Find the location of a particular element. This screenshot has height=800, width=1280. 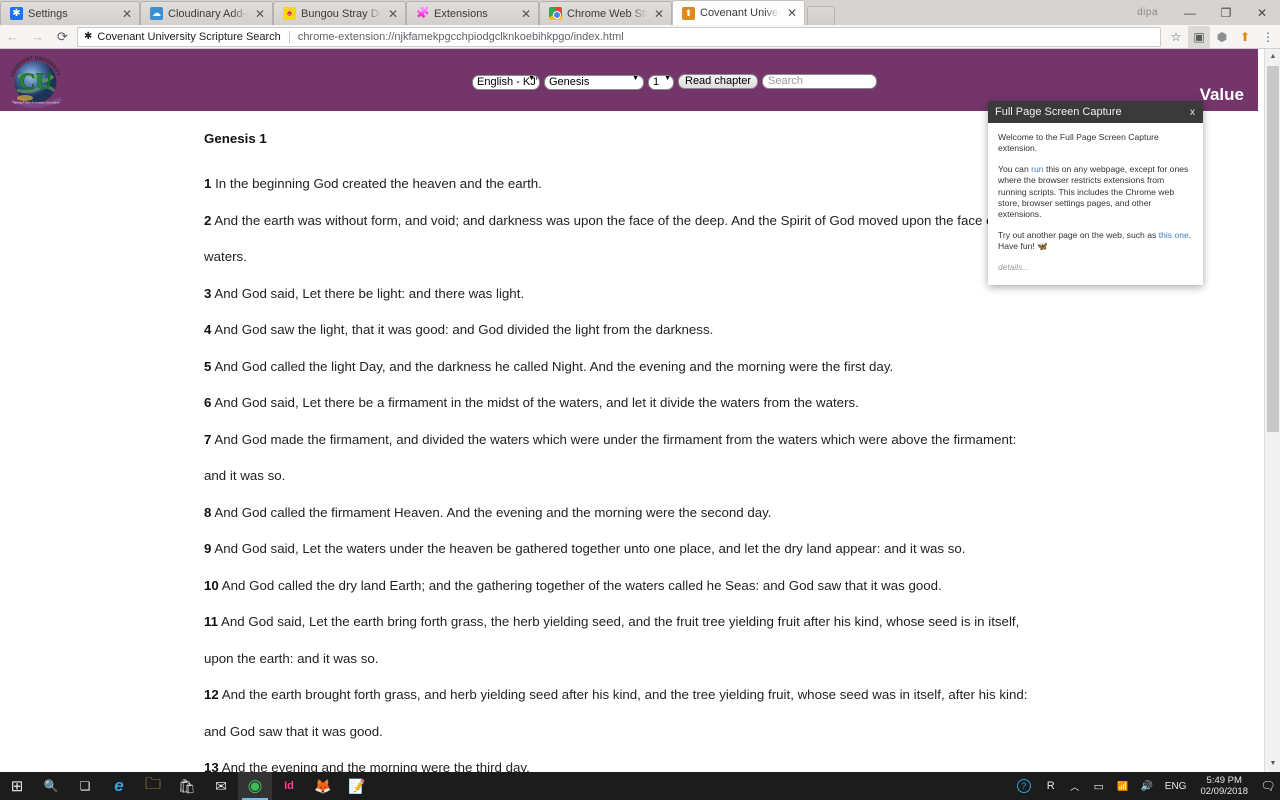

this-one-link: this one is located at coordinates (1174, 235).